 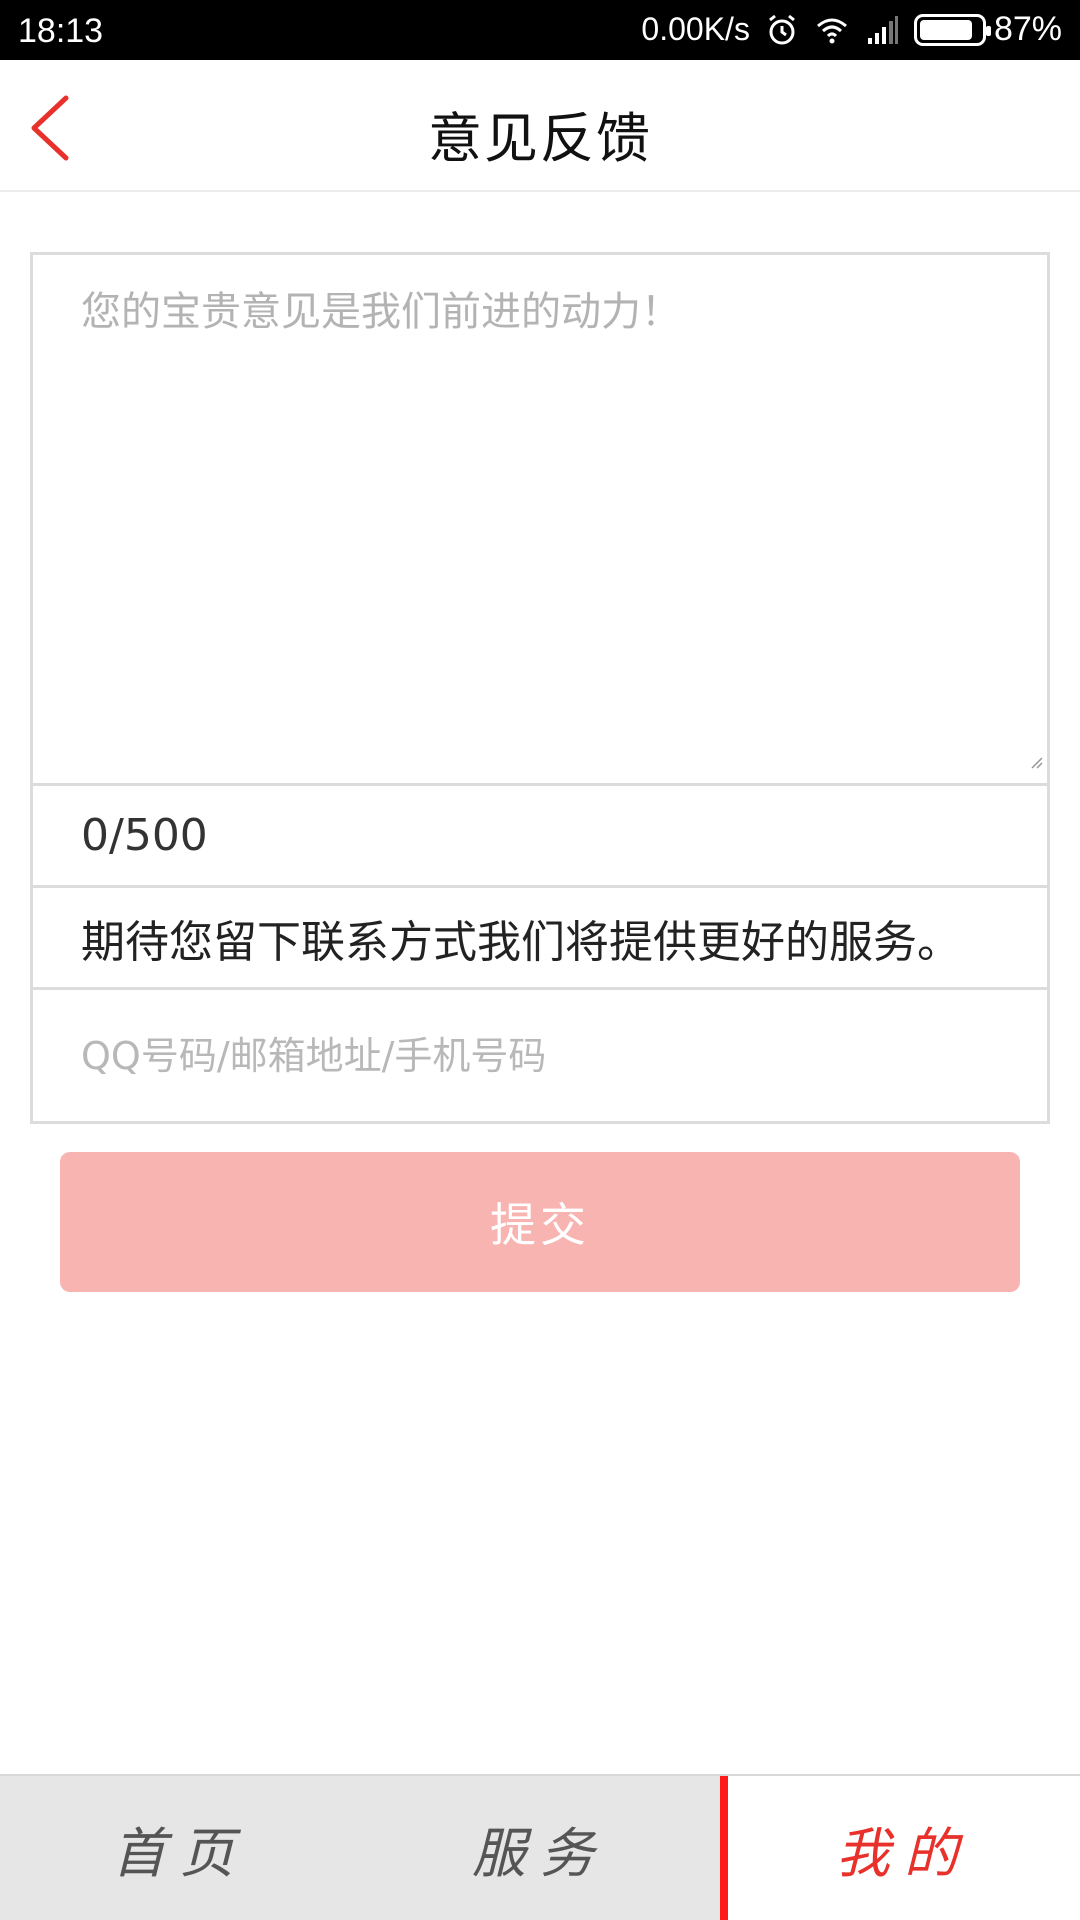 I want to click on contact-input, so click(x=540, y=1055).